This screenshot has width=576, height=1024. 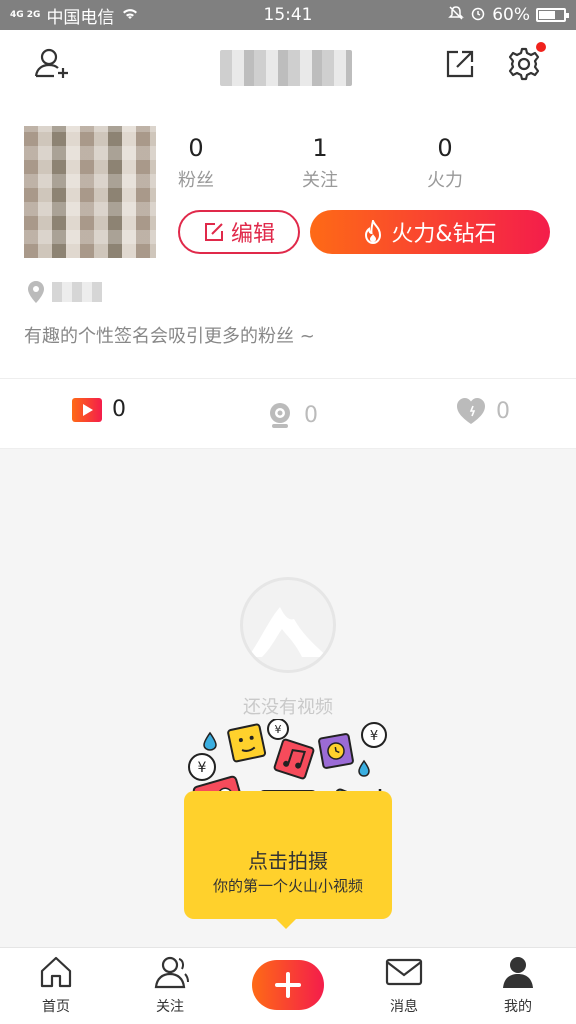 What do you see at coordinates (287, 886) in the screenshot?
I see `promo-subtitle: 你的第一个火山小视频` at bounding box center [287, 886].